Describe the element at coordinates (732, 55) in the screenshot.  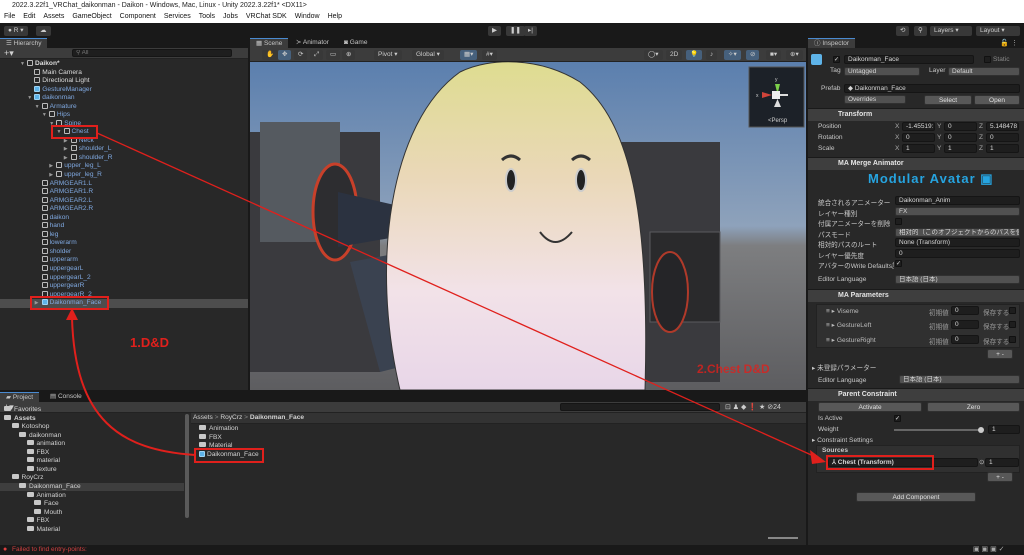
I see `effects-dropdown: ✧▾` at that location.